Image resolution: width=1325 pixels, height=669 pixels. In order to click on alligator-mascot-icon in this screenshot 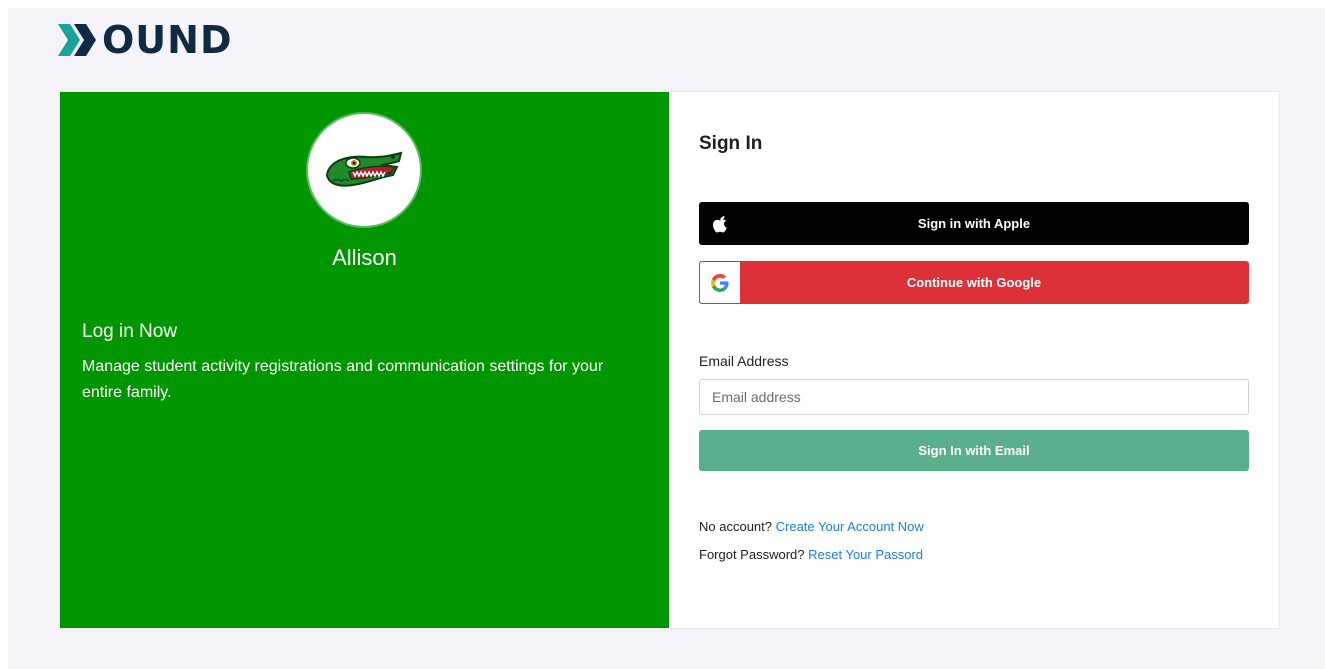, I will do `click(364, 169)`.